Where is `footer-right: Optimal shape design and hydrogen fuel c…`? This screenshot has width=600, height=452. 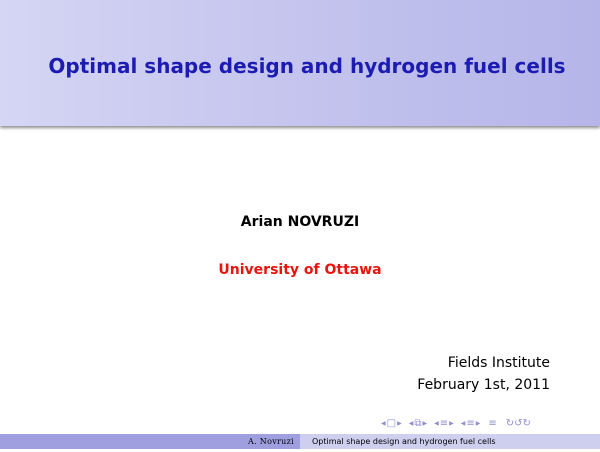 footer-right: Optimal shape design and hydrogen fuel c… is located at coordinates (450, 441).